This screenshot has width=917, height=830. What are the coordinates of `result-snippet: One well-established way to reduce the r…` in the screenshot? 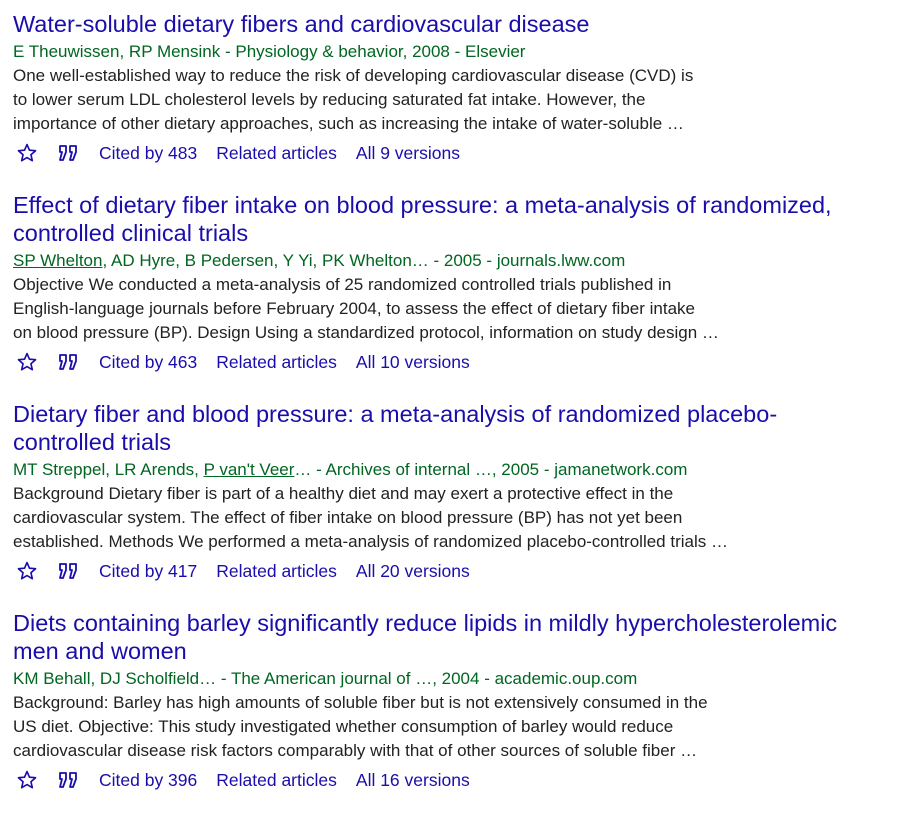 It's located at (465, 100).